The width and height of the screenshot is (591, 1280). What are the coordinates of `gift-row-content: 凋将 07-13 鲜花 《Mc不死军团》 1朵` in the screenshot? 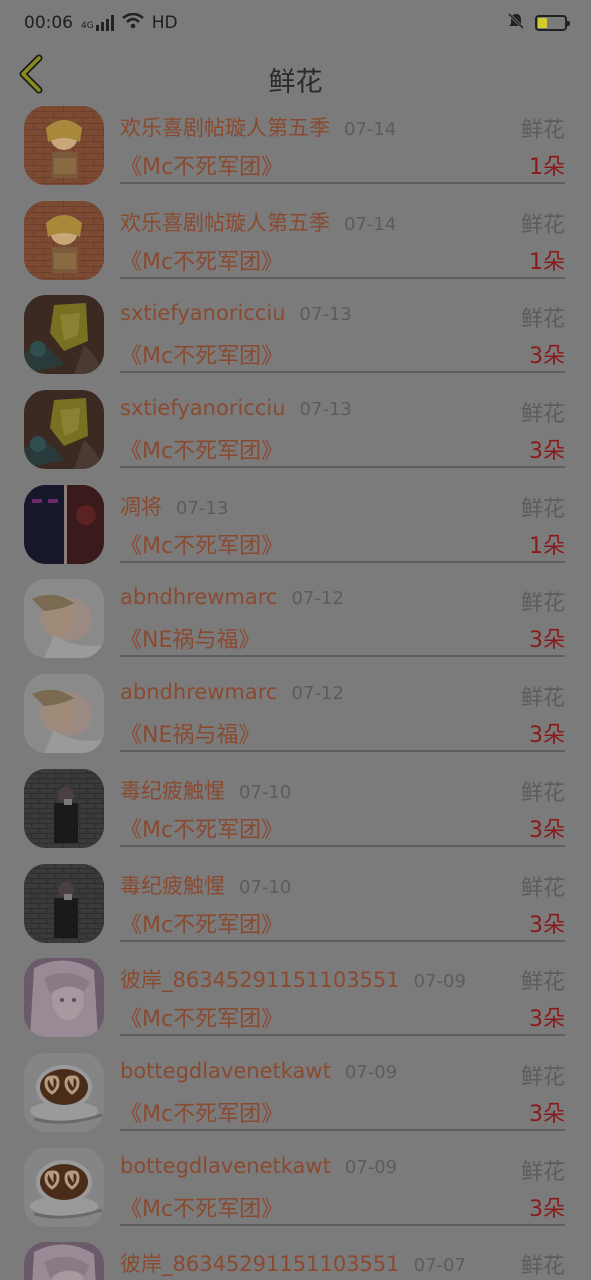 It's located at (342, 524).